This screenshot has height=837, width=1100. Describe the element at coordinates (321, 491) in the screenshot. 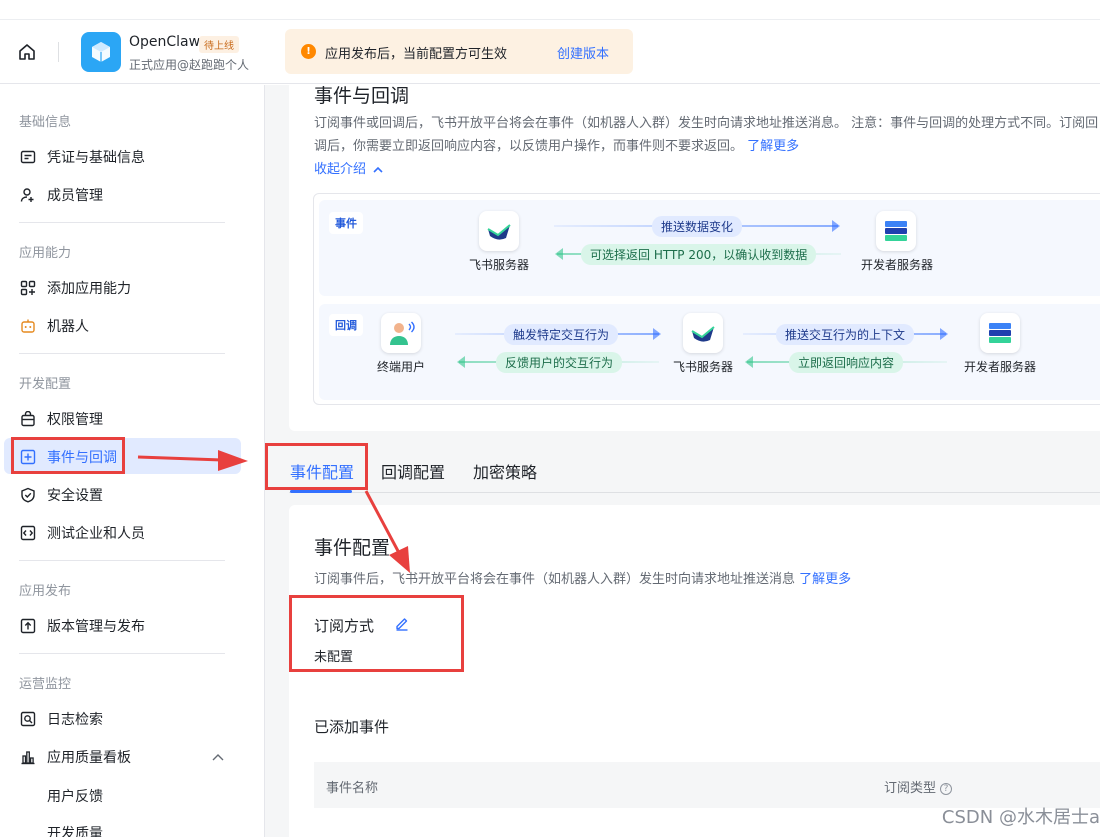

I see `active-tab-indicator` at that location.